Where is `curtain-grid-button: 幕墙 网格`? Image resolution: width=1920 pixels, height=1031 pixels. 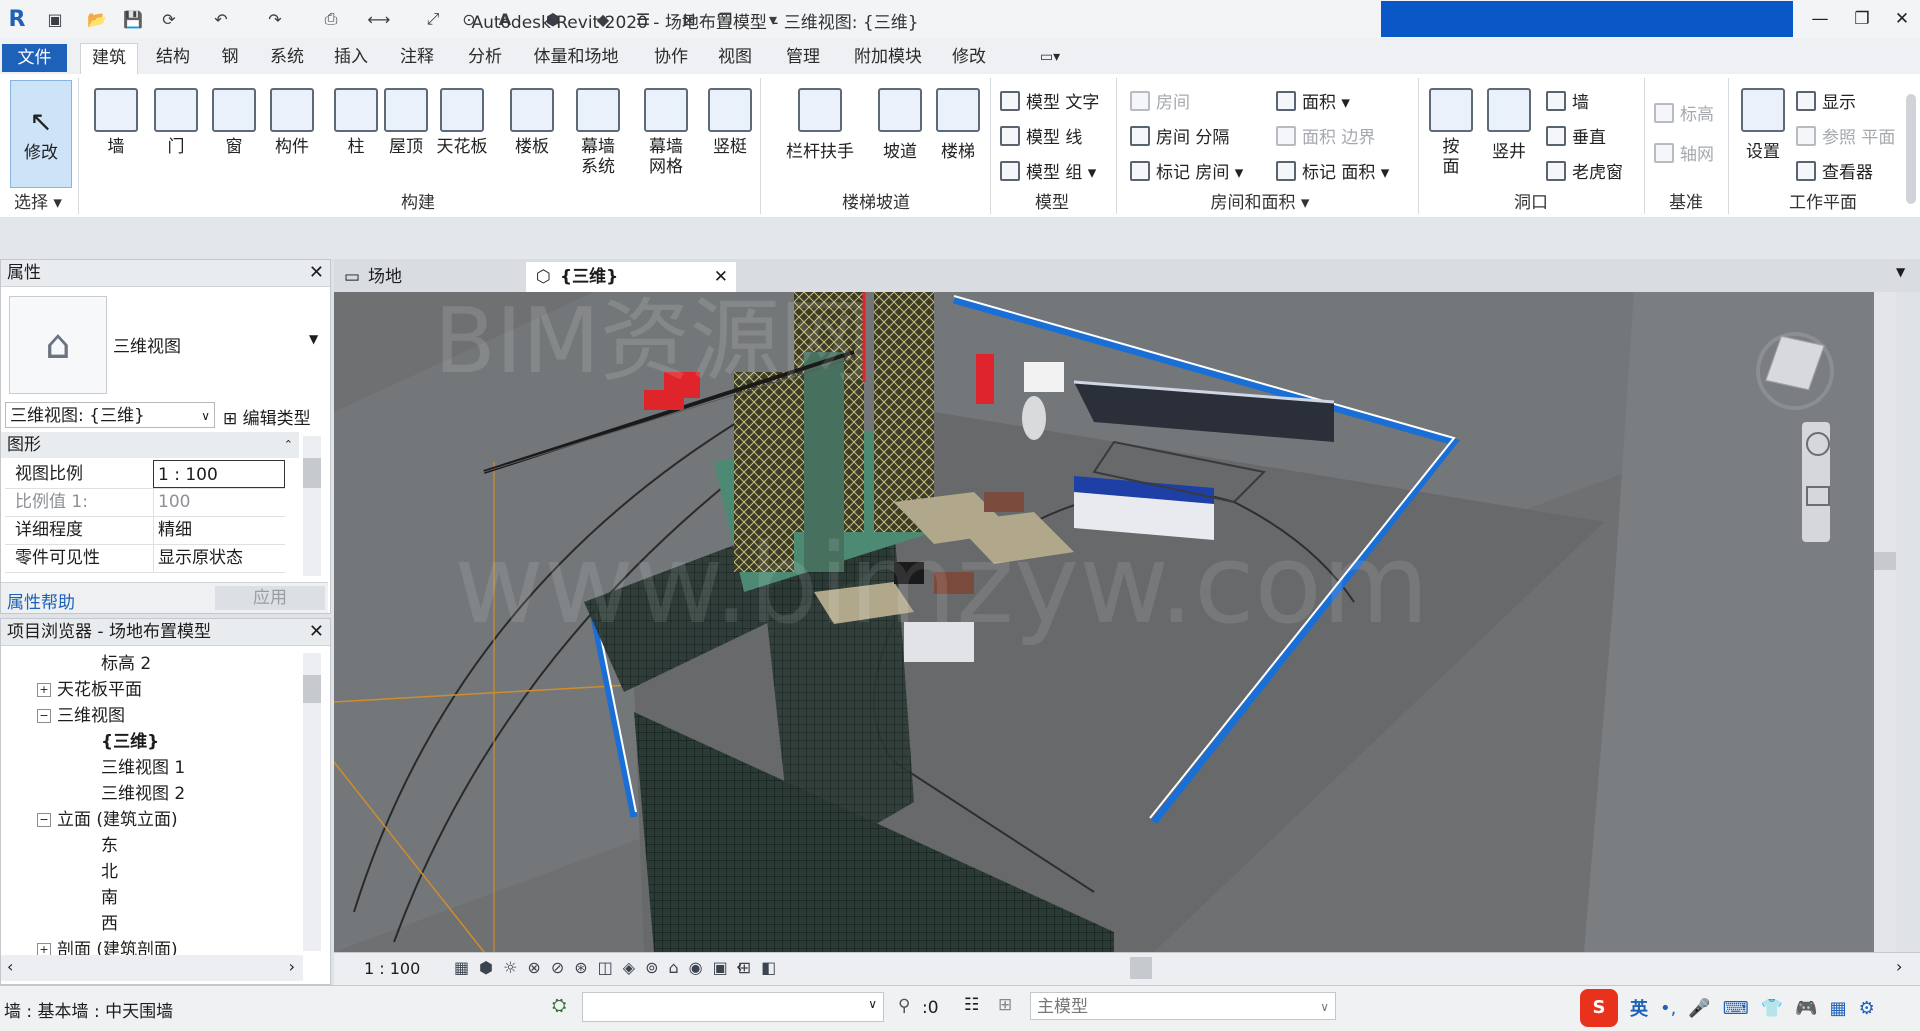
curtain-grid-button: 幕墙 网格 is located at coordinates (666, 132).